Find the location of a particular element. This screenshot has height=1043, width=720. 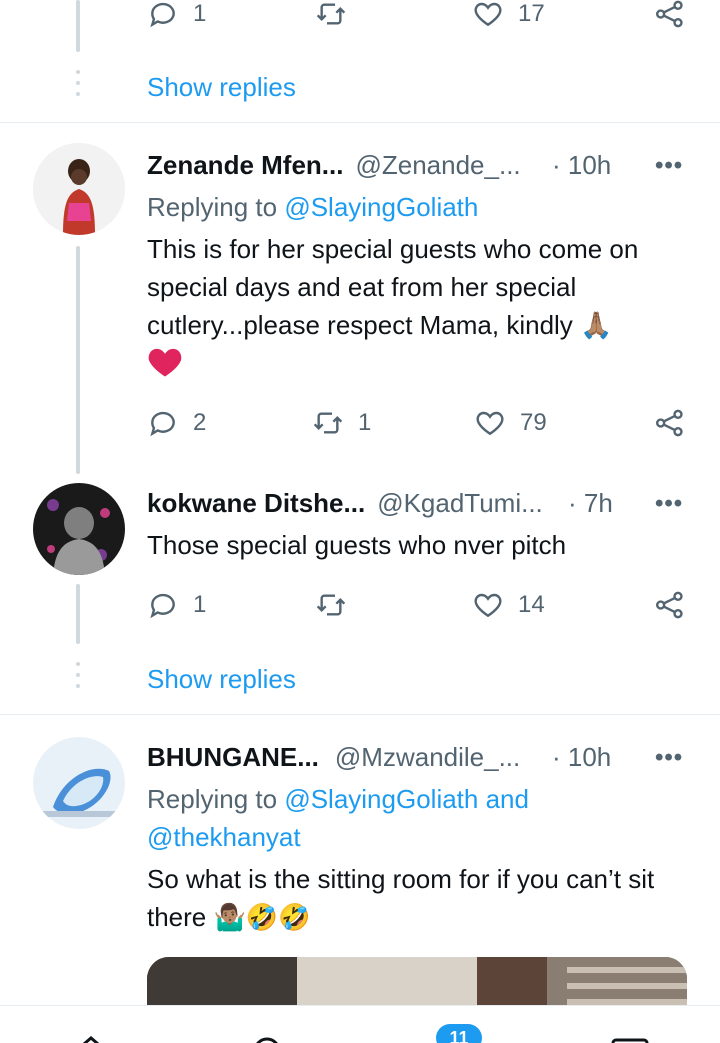

tweet-actions: 2 1 79 is located at coordinates (360, 423).